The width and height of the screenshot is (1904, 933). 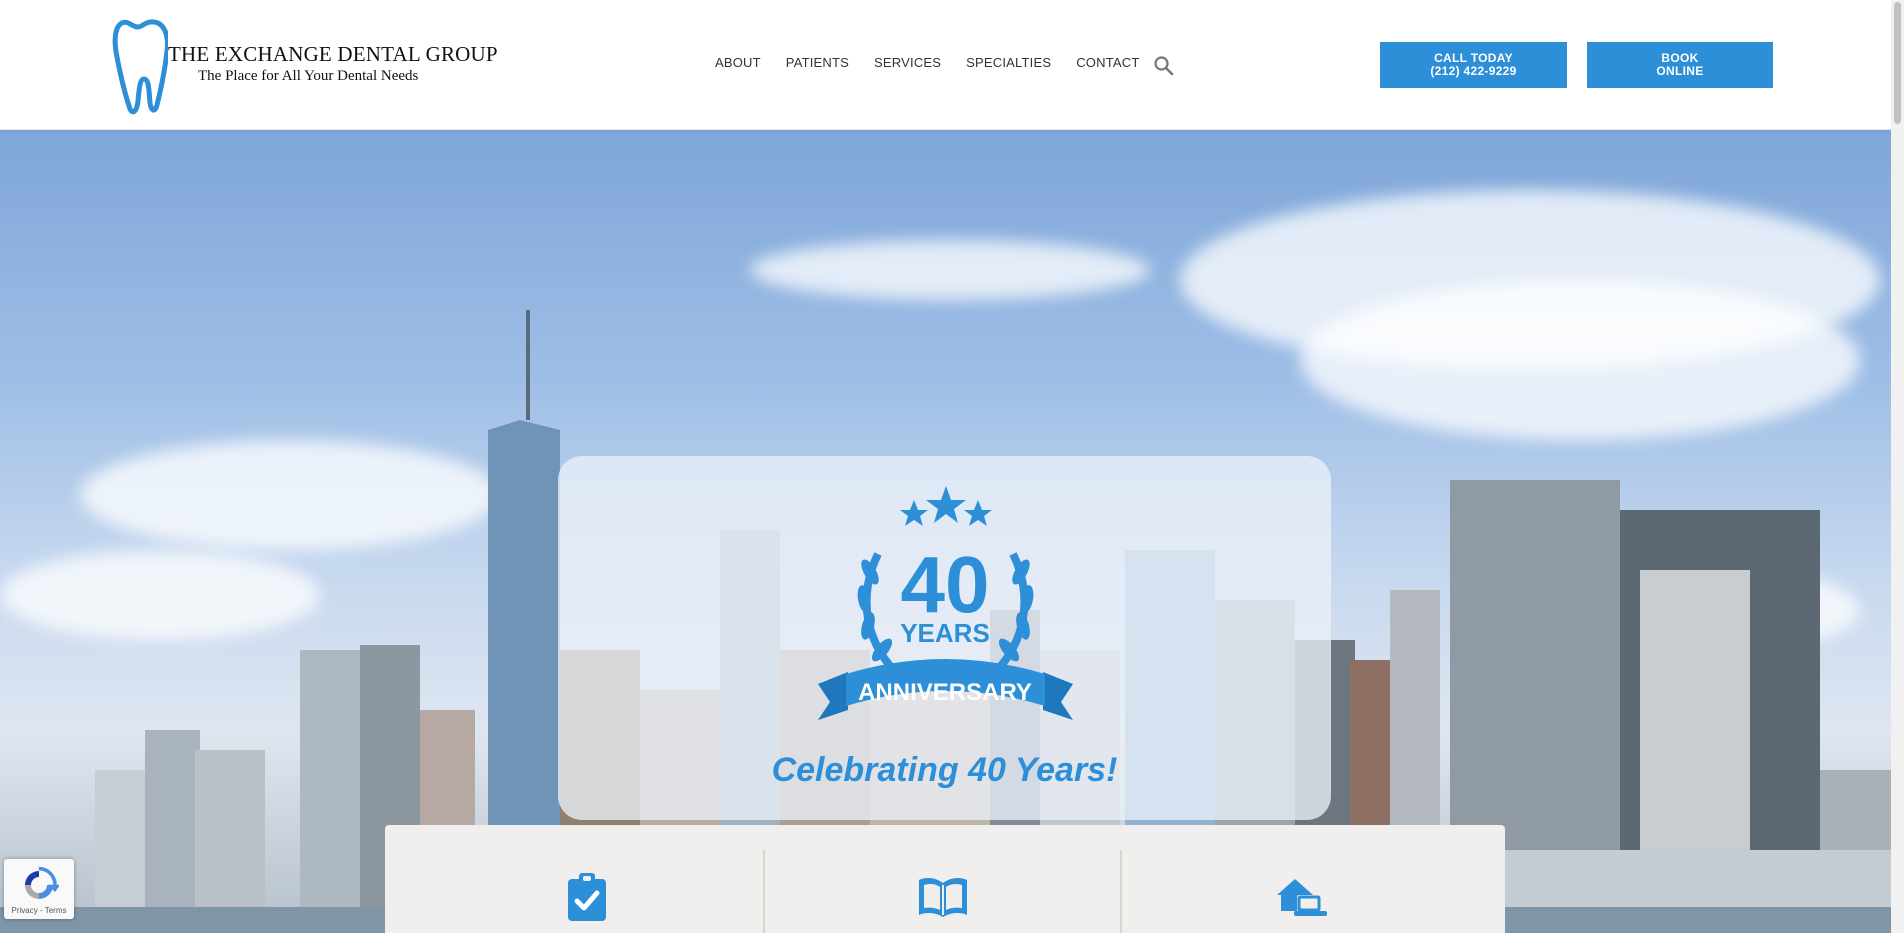 What do you see at coordinates (945, 584) in the screenshot?
I see `badge-number: 40` at bounding box center [945, 584].